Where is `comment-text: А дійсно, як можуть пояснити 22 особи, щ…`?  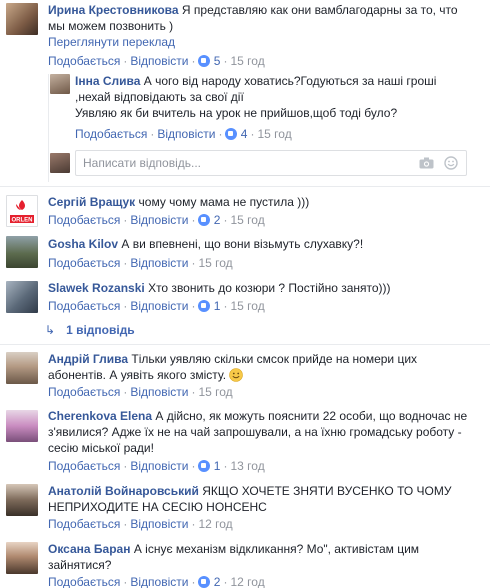
comment-text: А дійсно, як можуть пояснити 22 особи, щ… is located at coordinates (311, 416).